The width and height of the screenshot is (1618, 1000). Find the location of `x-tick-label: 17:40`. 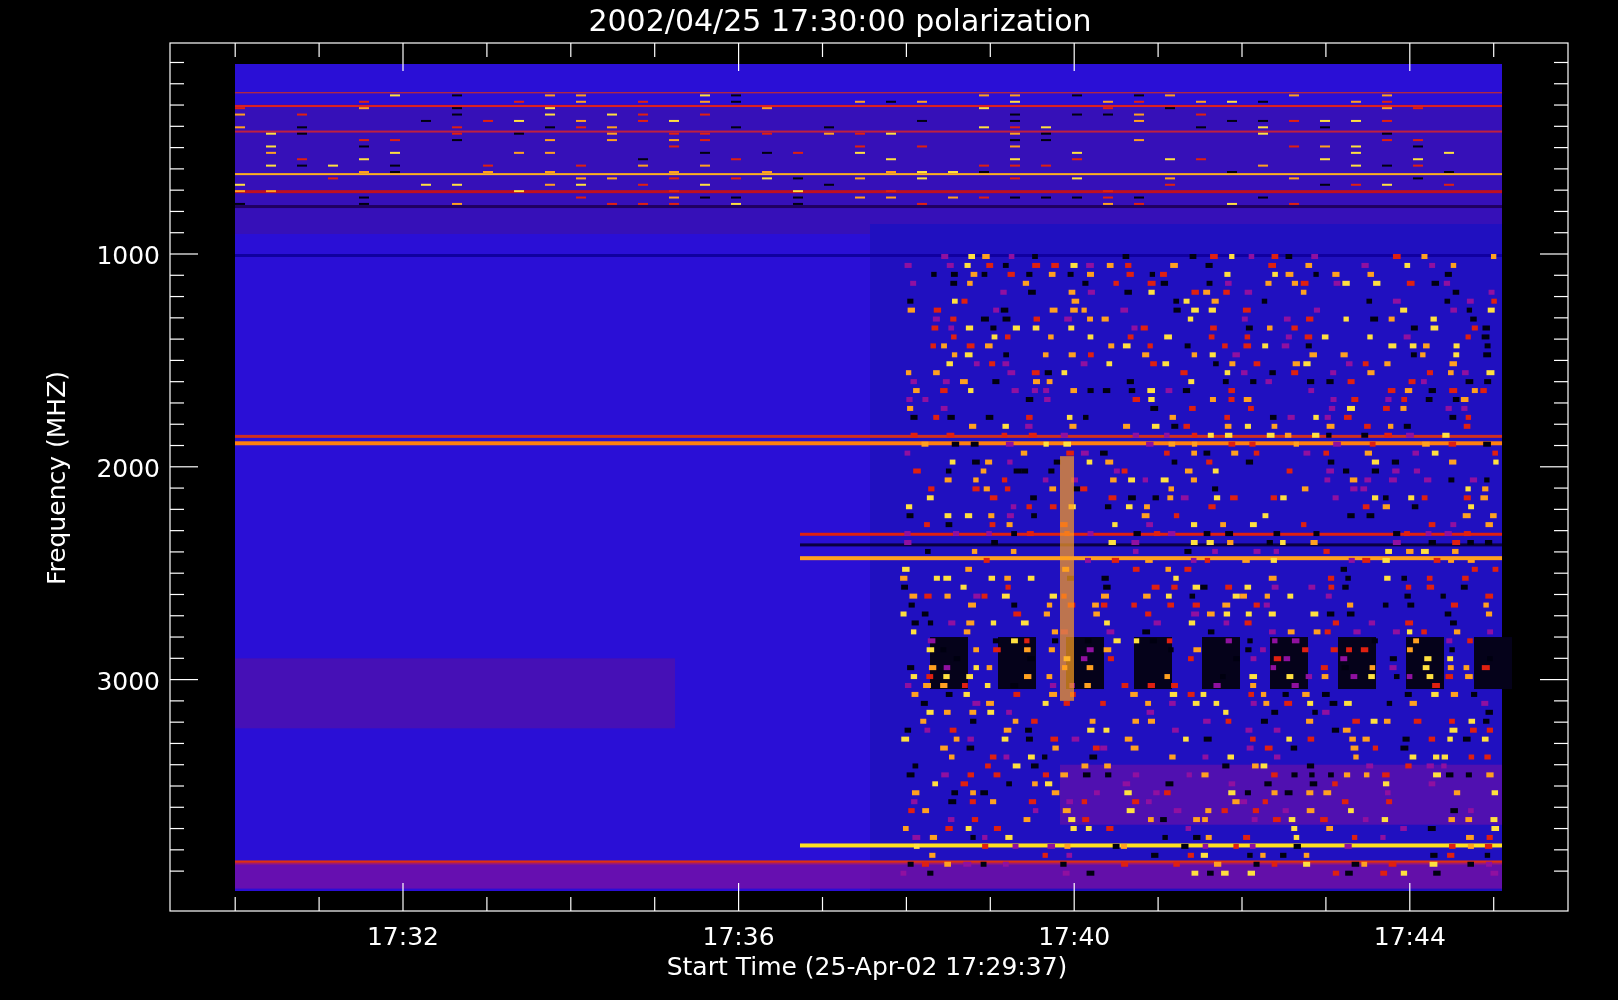

x-tick-label: 17:40 is located at coordinates (1074, 936).